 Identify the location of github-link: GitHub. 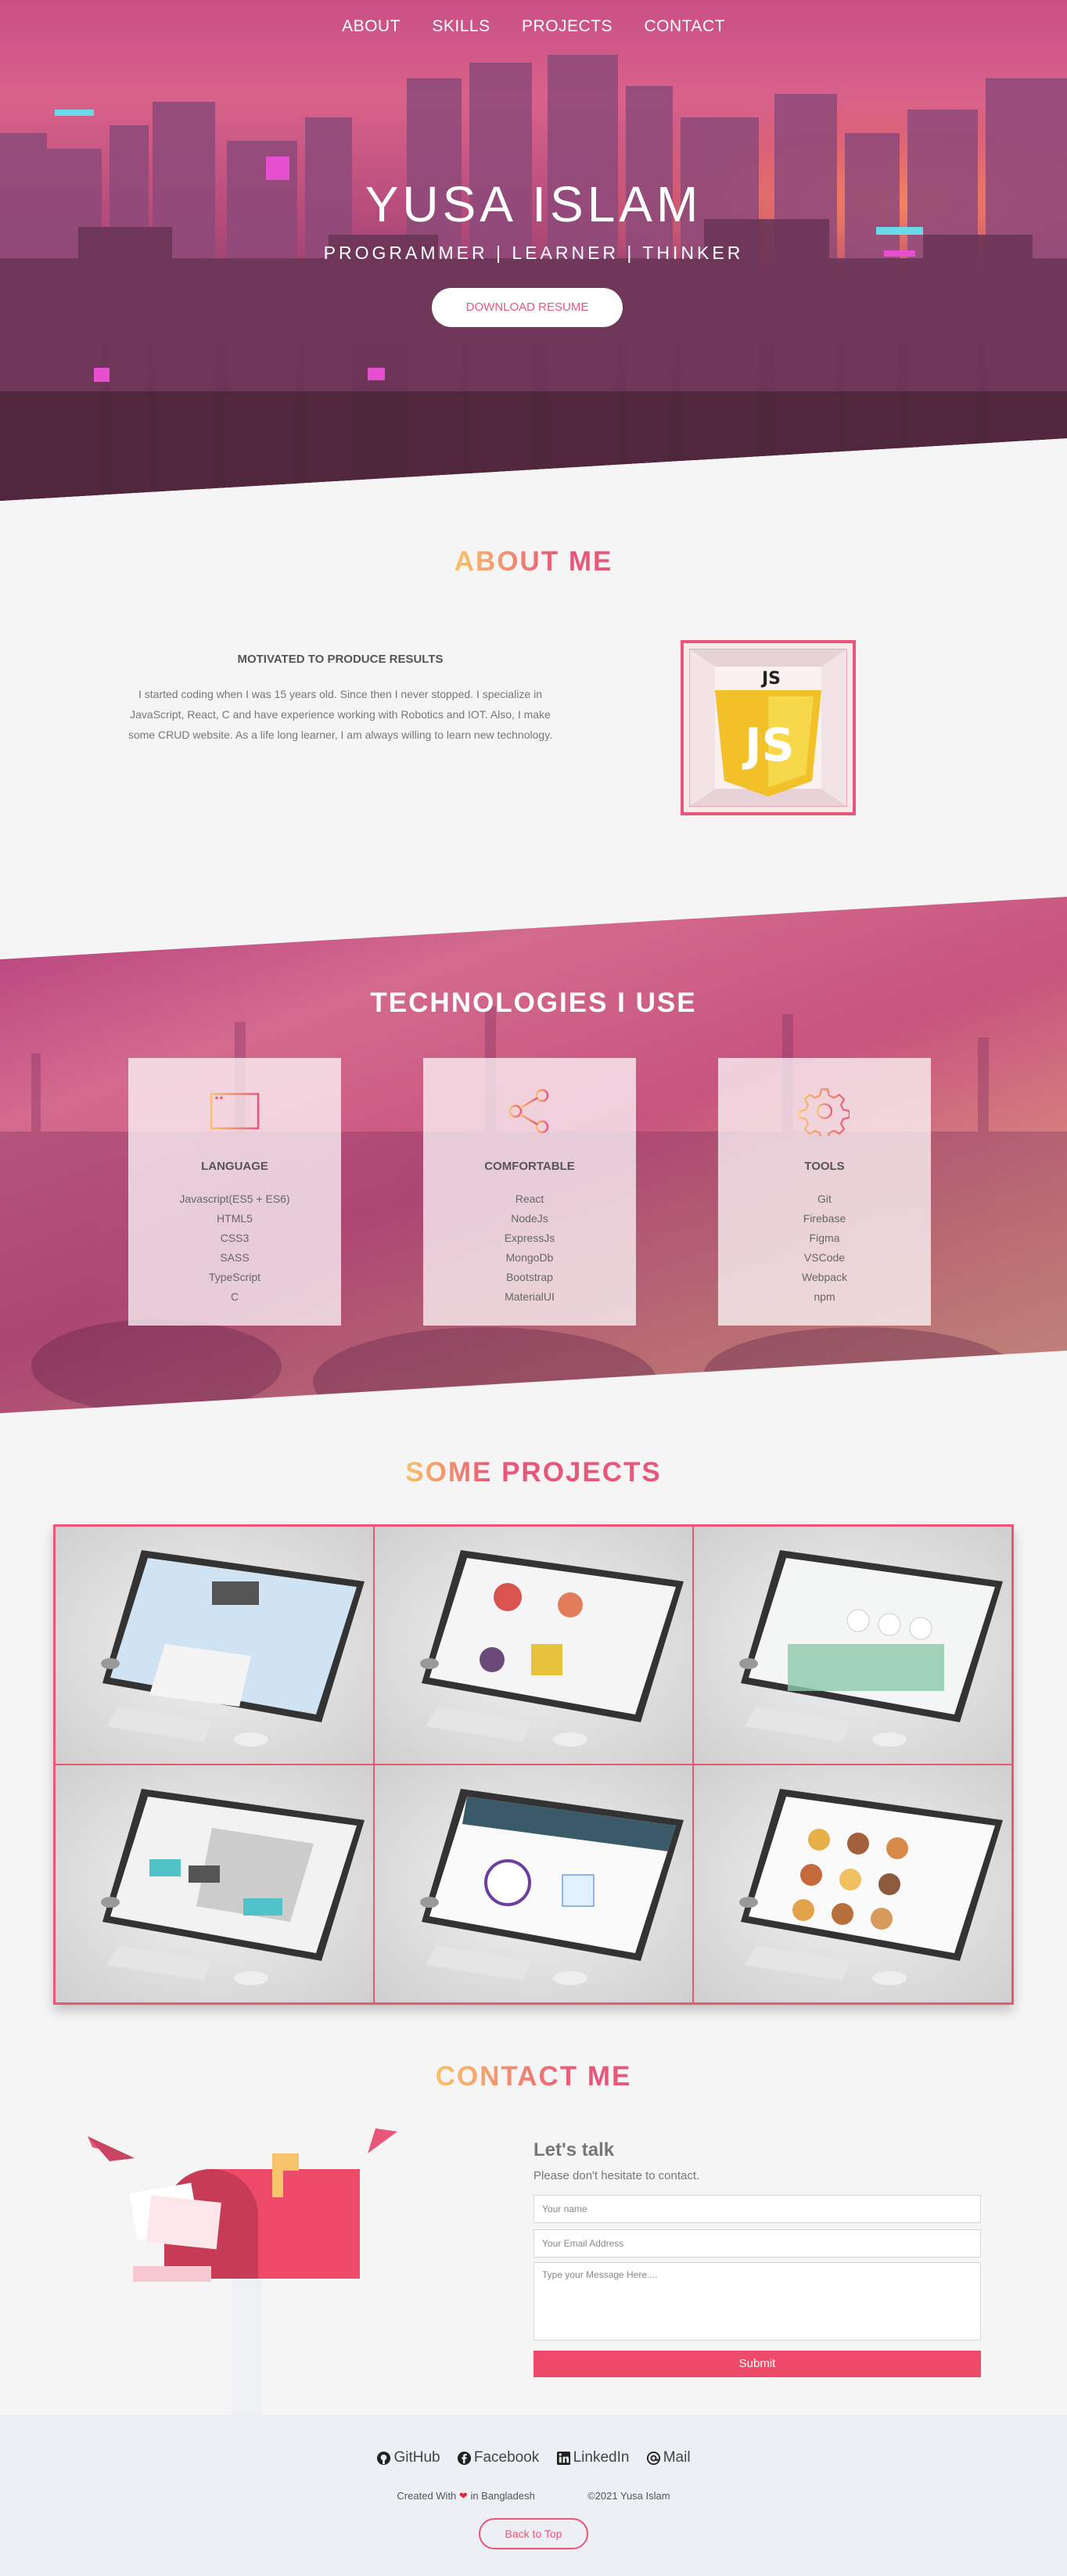
(408, 2457).